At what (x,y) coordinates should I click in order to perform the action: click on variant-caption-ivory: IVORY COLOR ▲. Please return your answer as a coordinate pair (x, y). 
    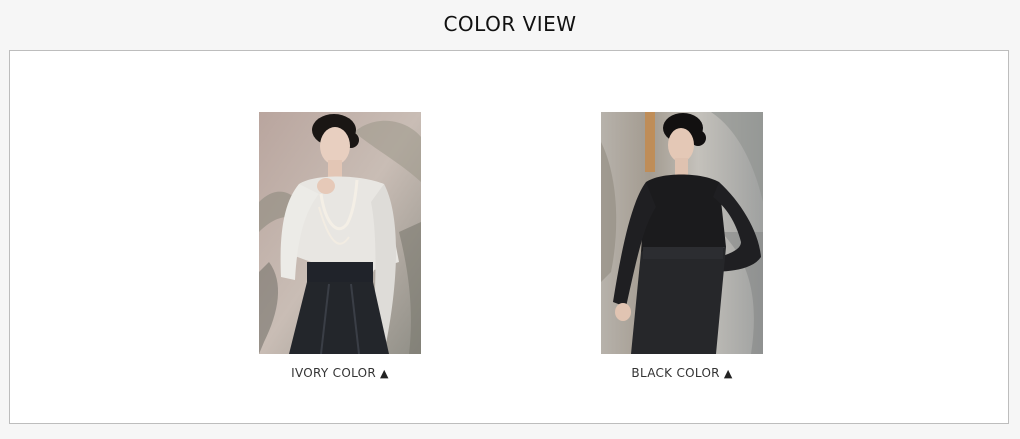
    Looking at the image, I should click on (340, 373).